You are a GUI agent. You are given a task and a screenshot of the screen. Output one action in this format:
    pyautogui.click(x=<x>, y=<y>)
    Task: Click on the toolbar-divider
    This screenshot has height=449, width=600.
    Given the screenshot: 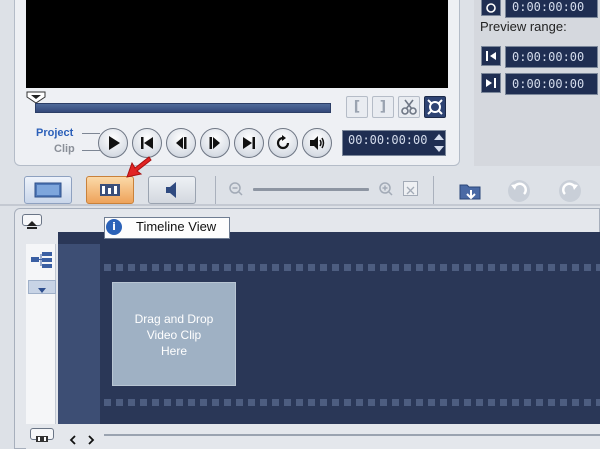 What is the action you would take?
    pyautogui.click(x=300, y=205)
    